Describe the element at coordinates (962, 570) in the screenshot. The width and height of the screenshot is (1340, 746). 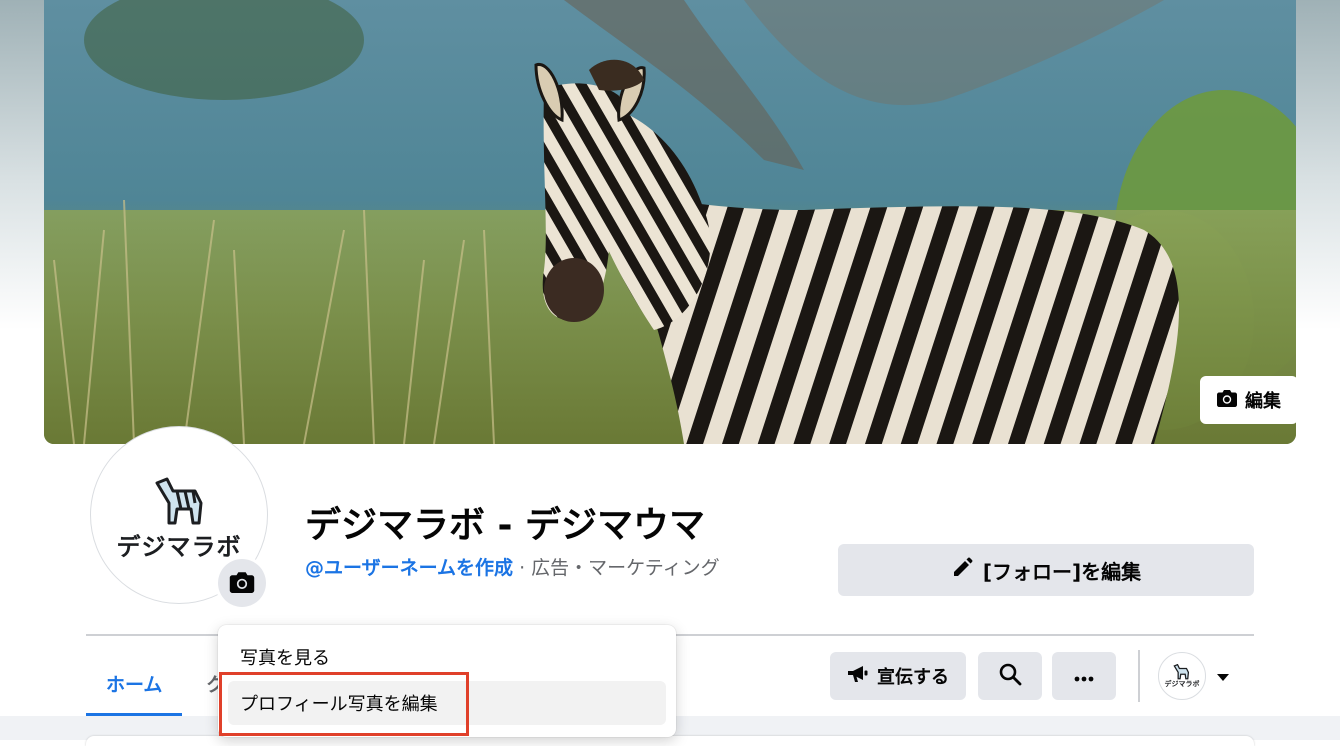
I see `pencil-icon` at that location.